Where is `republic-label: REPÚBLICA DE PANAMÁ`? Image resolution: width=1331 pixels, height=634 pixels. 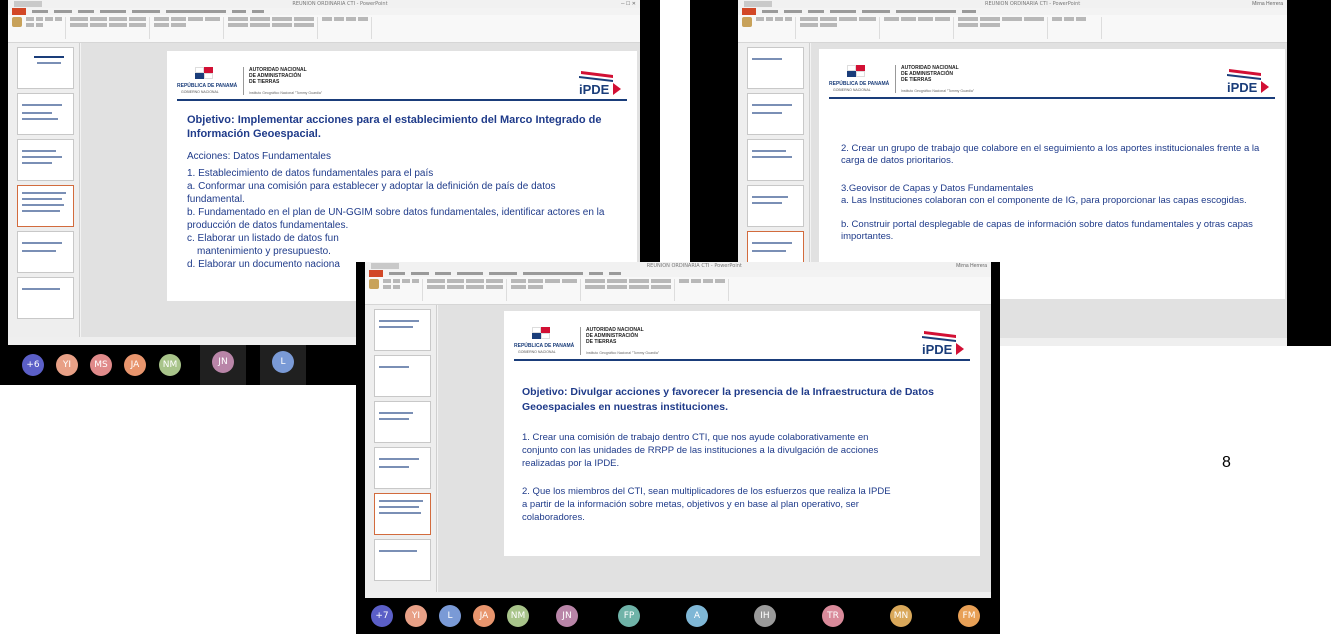 republic-label: REPÚBLICA DE PANAMÁ is located at coordinates (859, 84).